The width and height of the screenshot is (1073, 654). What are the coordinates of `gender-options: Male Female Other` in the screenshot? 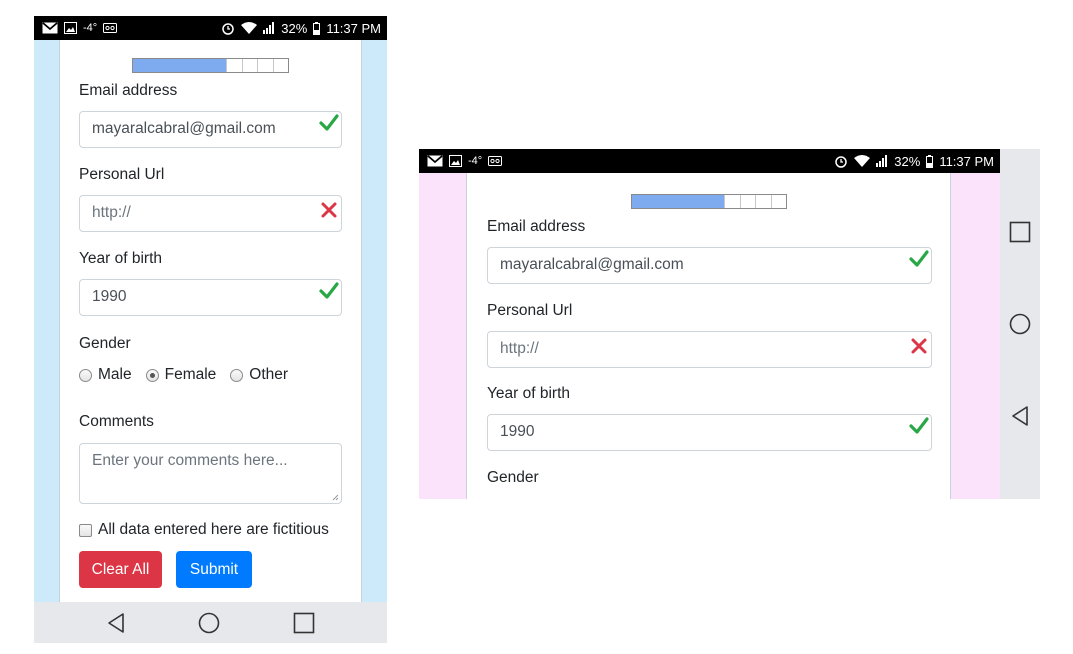 It's located at (190, 375).